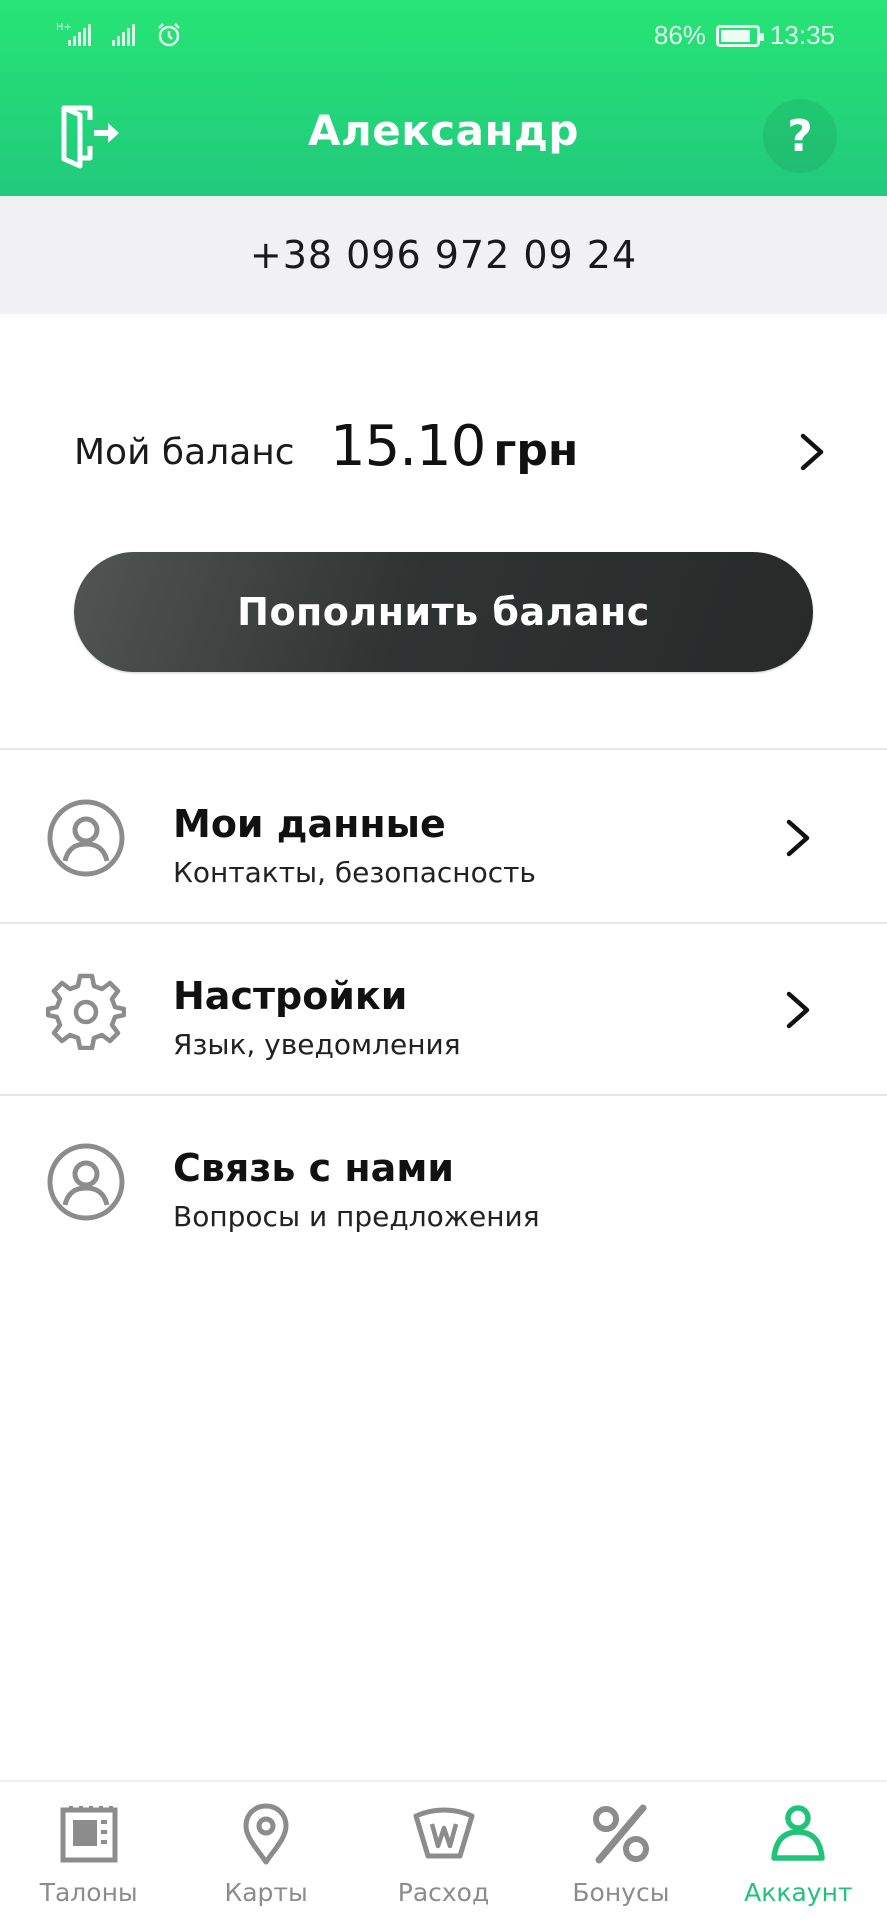  I want to click on svg-text: H+, so click(64, 27).